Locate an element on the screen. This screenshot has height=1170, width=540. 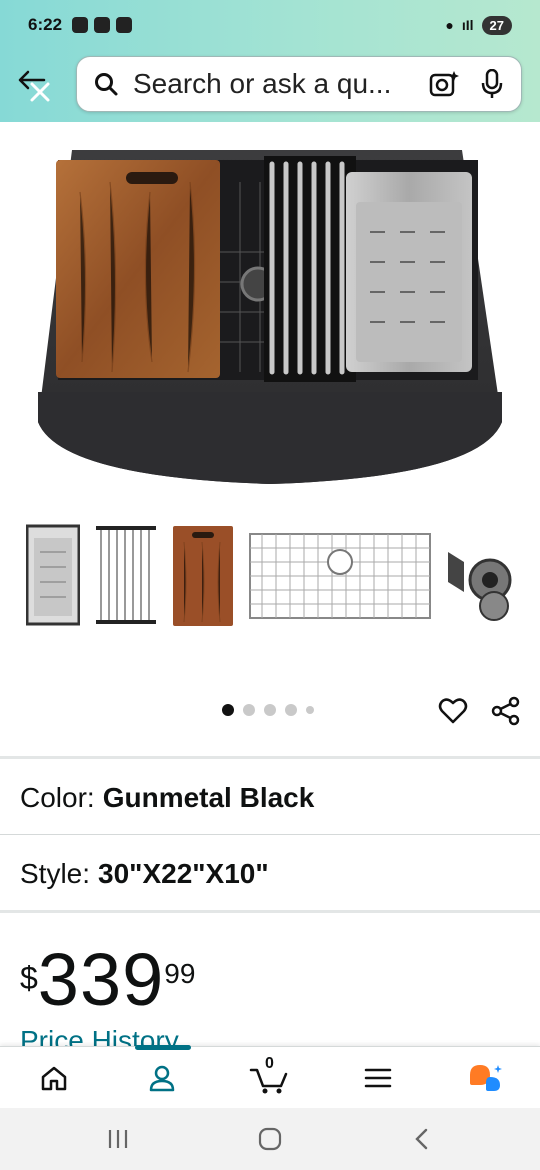
account-icon is located at coordinates (162, 1078).